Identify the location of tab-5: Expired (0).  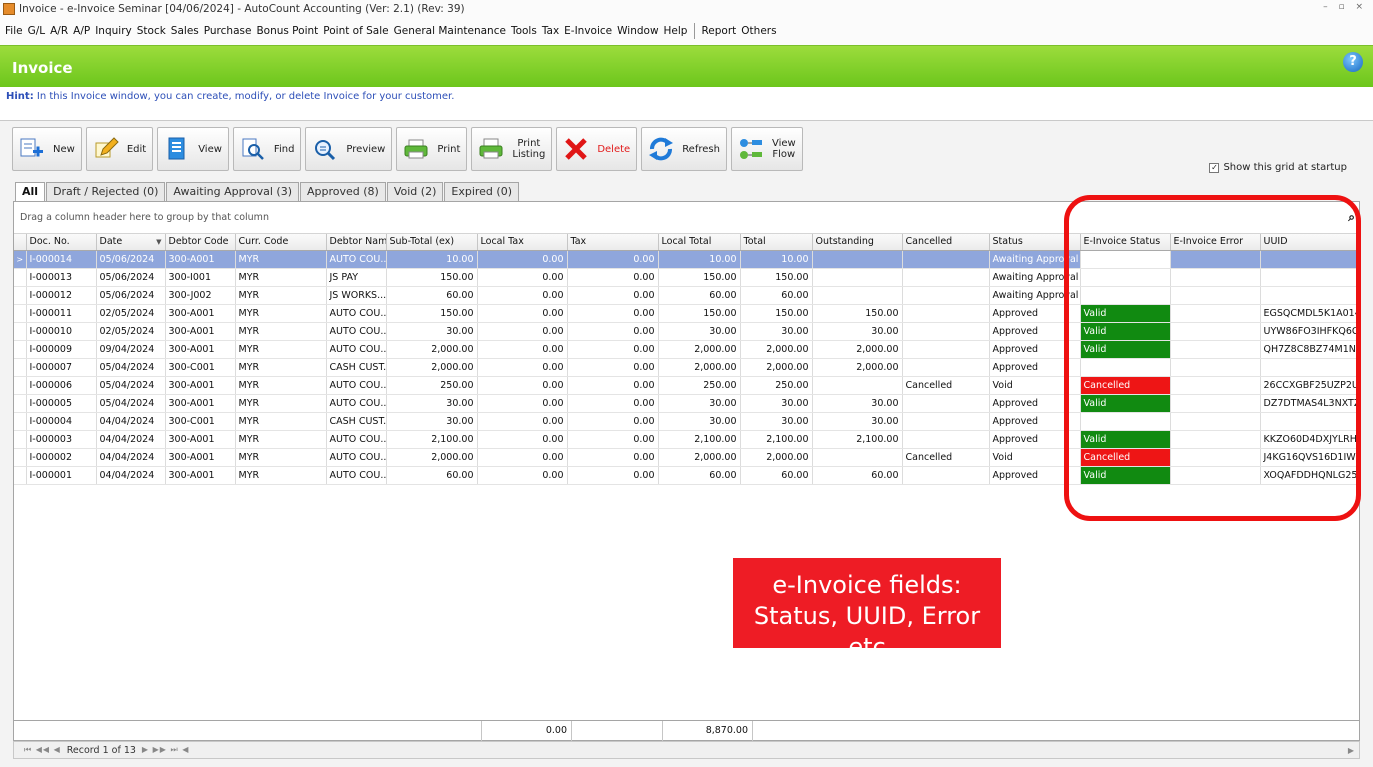
(481, 191).